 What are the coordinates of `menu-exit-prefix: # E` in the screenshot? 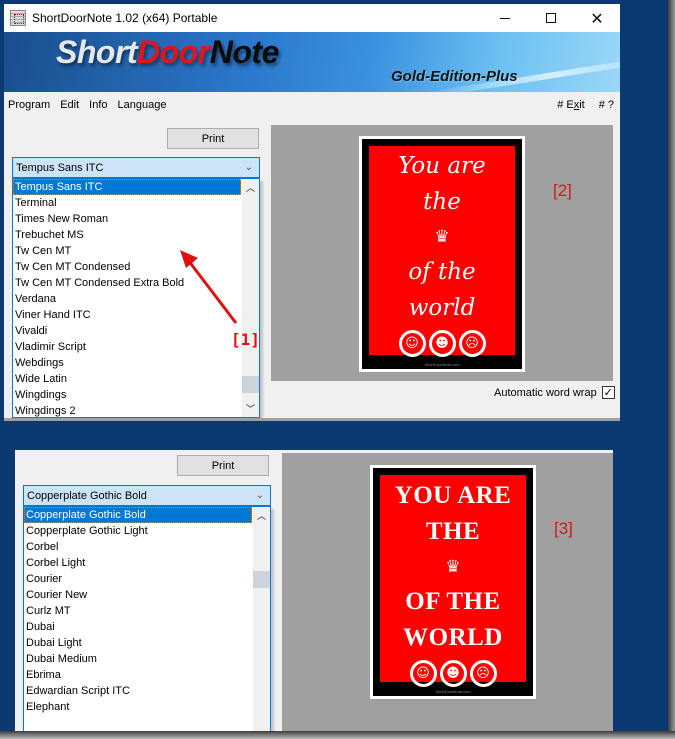 It's located at (565, 105).